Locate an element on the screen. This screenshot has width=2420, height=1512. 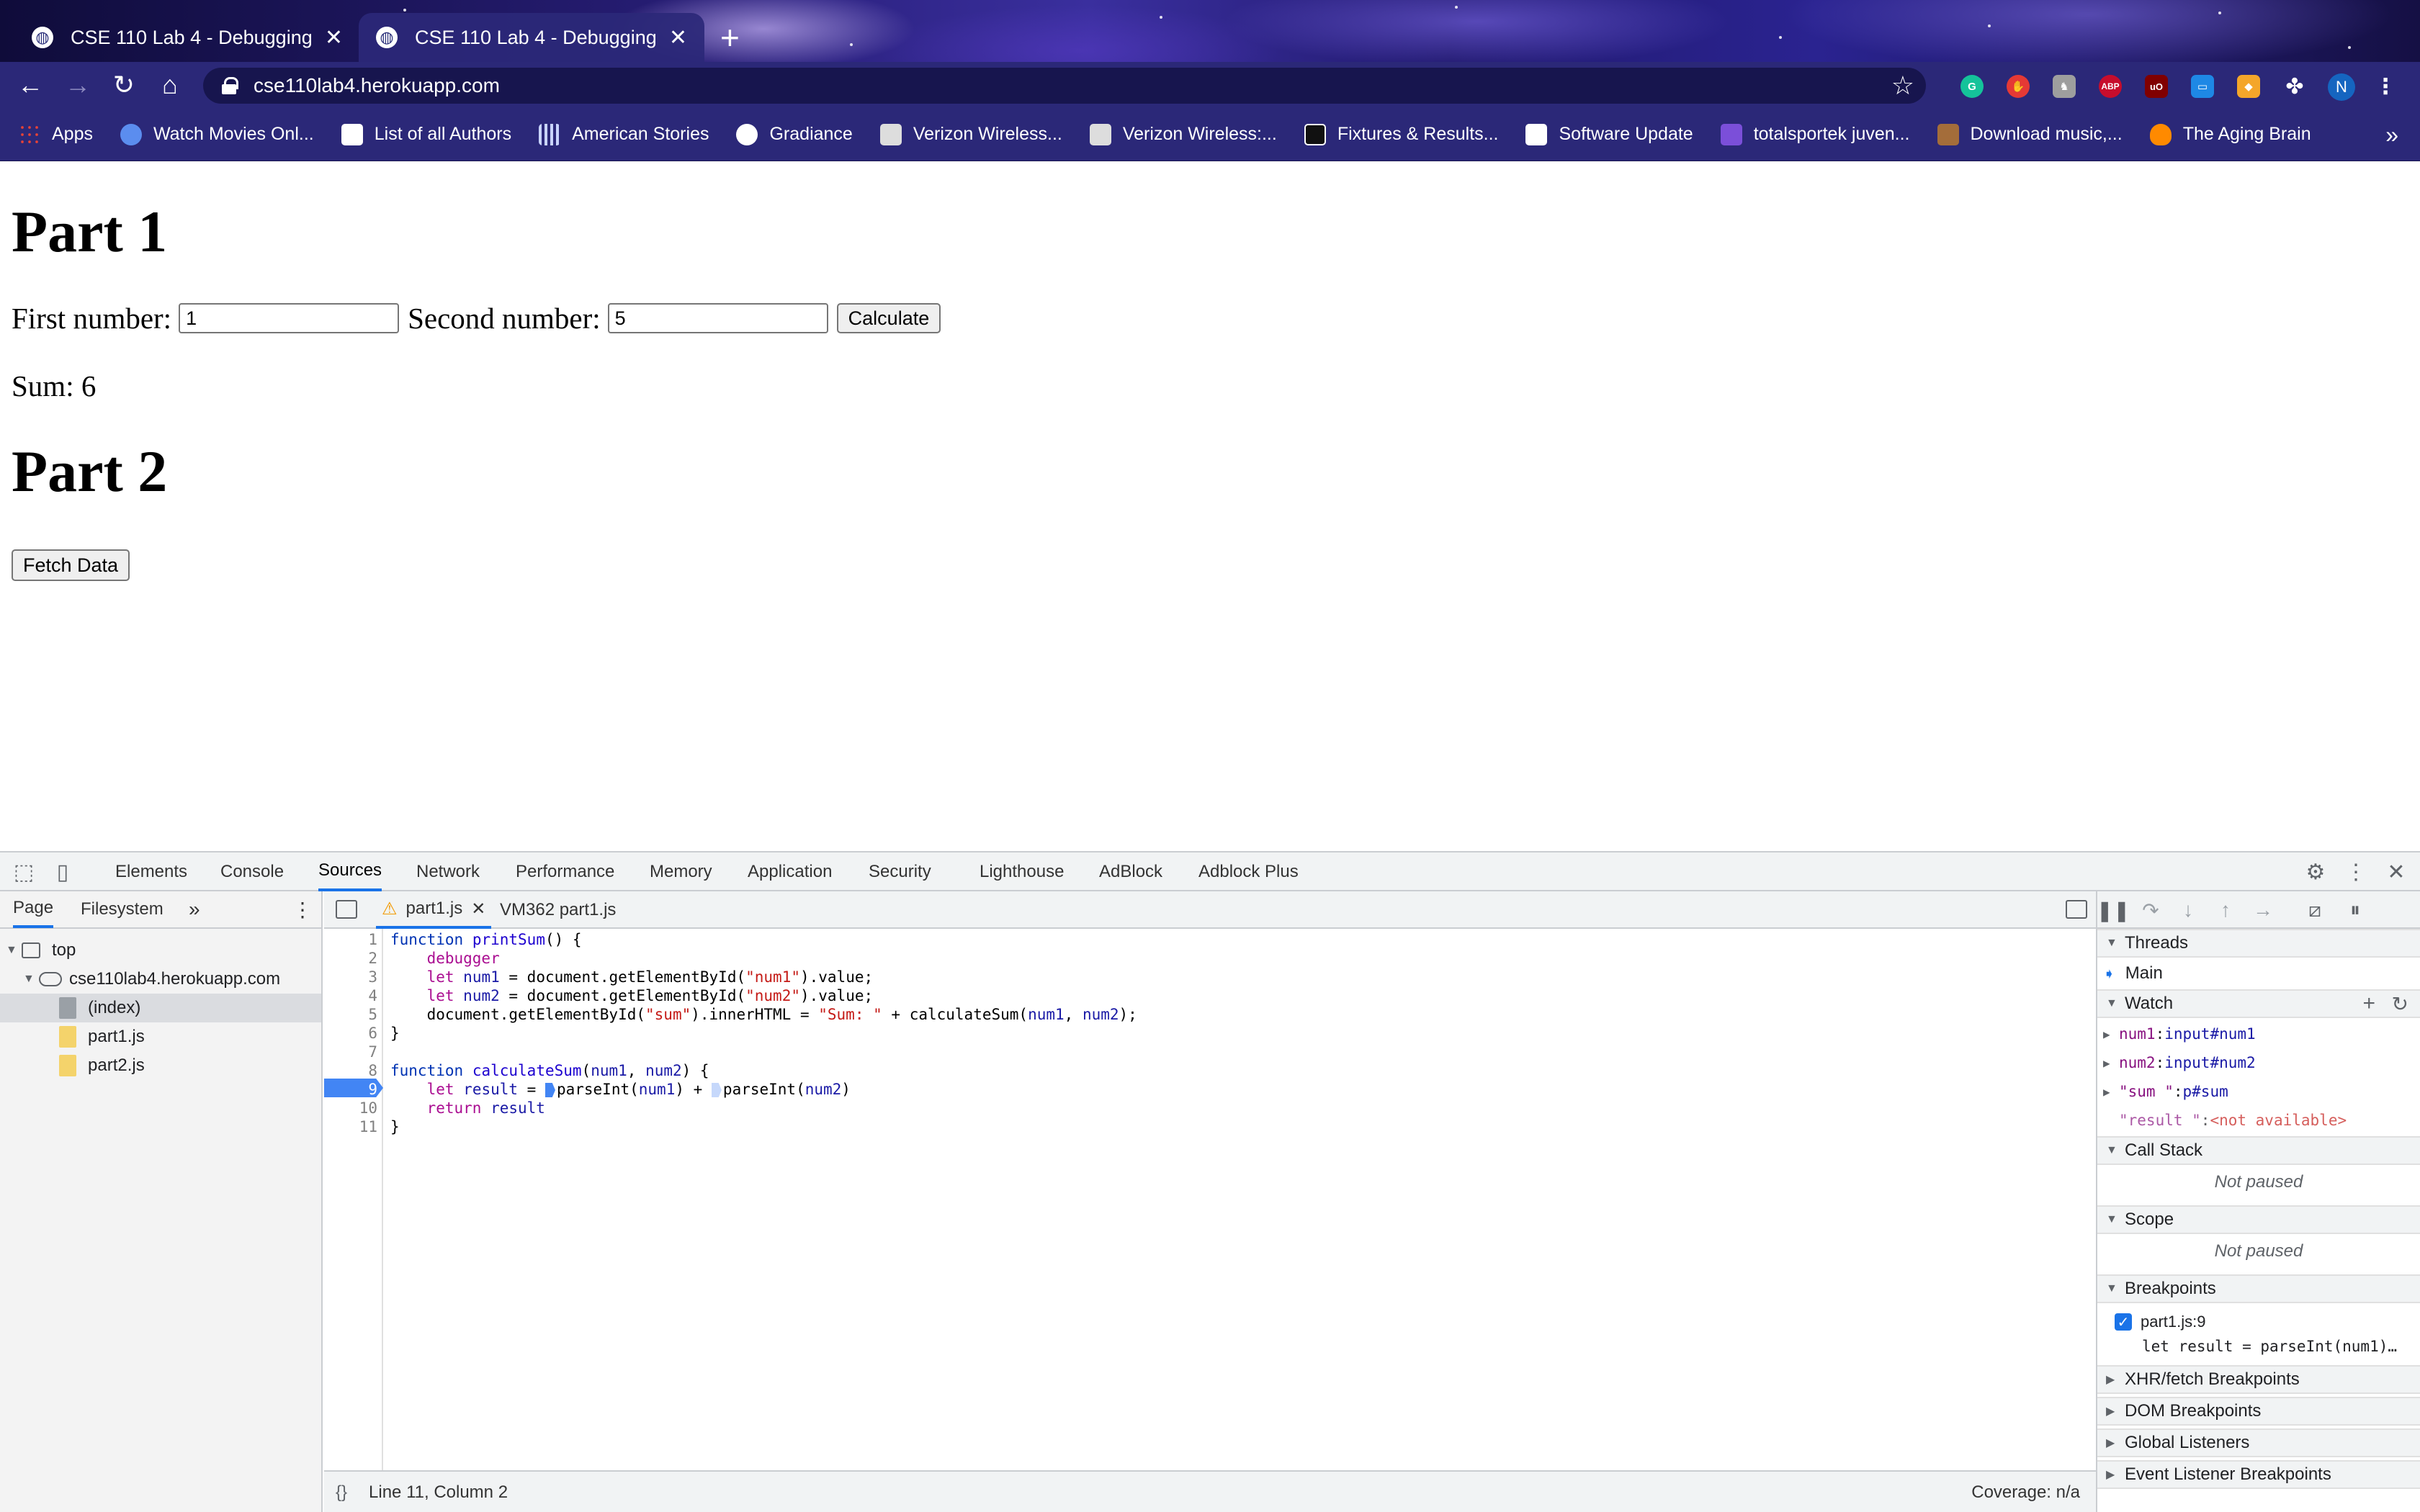
grammarly-icon: G is located at coordinates (1972, 86).